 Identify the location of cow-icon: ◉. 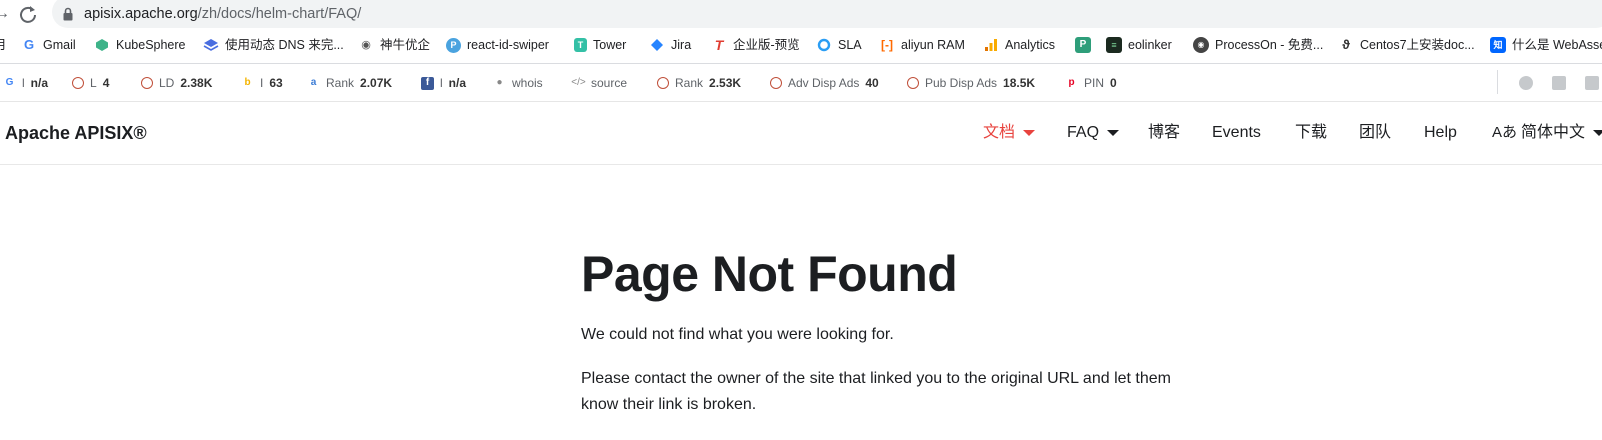
(366, 45).